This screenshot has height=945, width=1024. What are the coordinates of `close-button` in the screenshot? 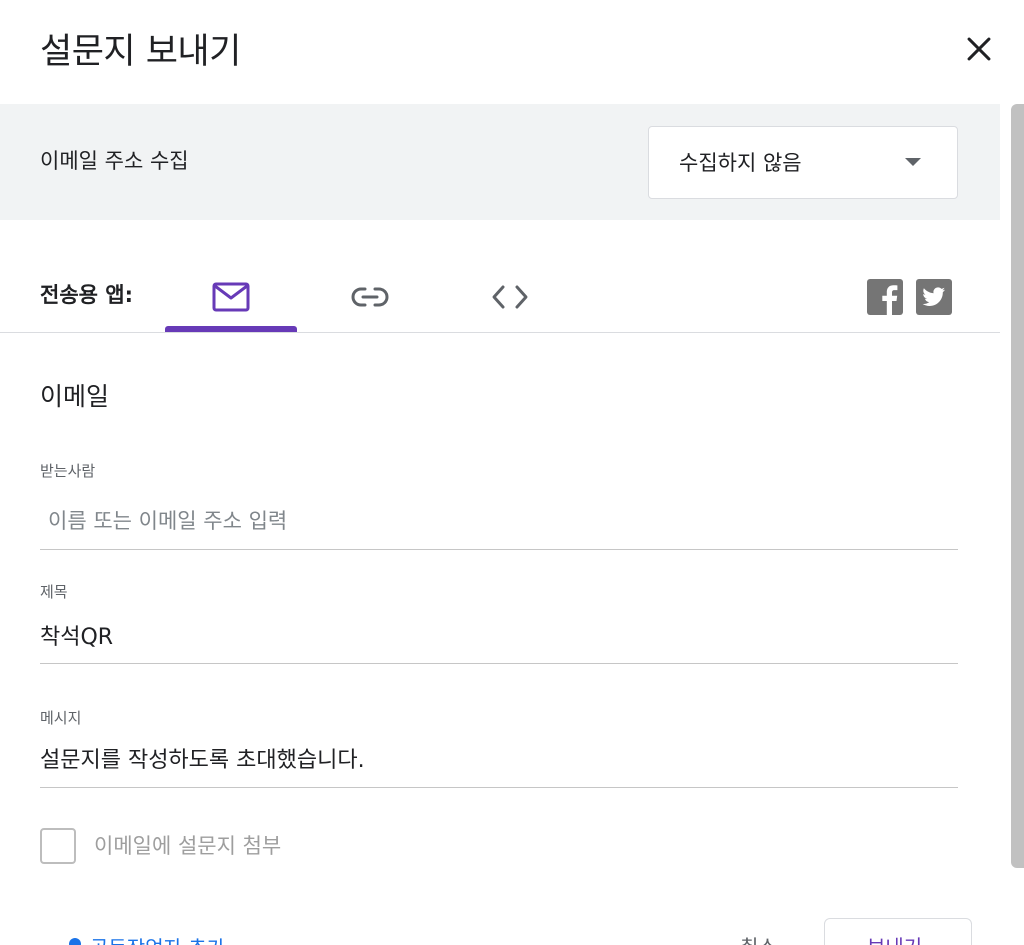 It's located at (979, 49).